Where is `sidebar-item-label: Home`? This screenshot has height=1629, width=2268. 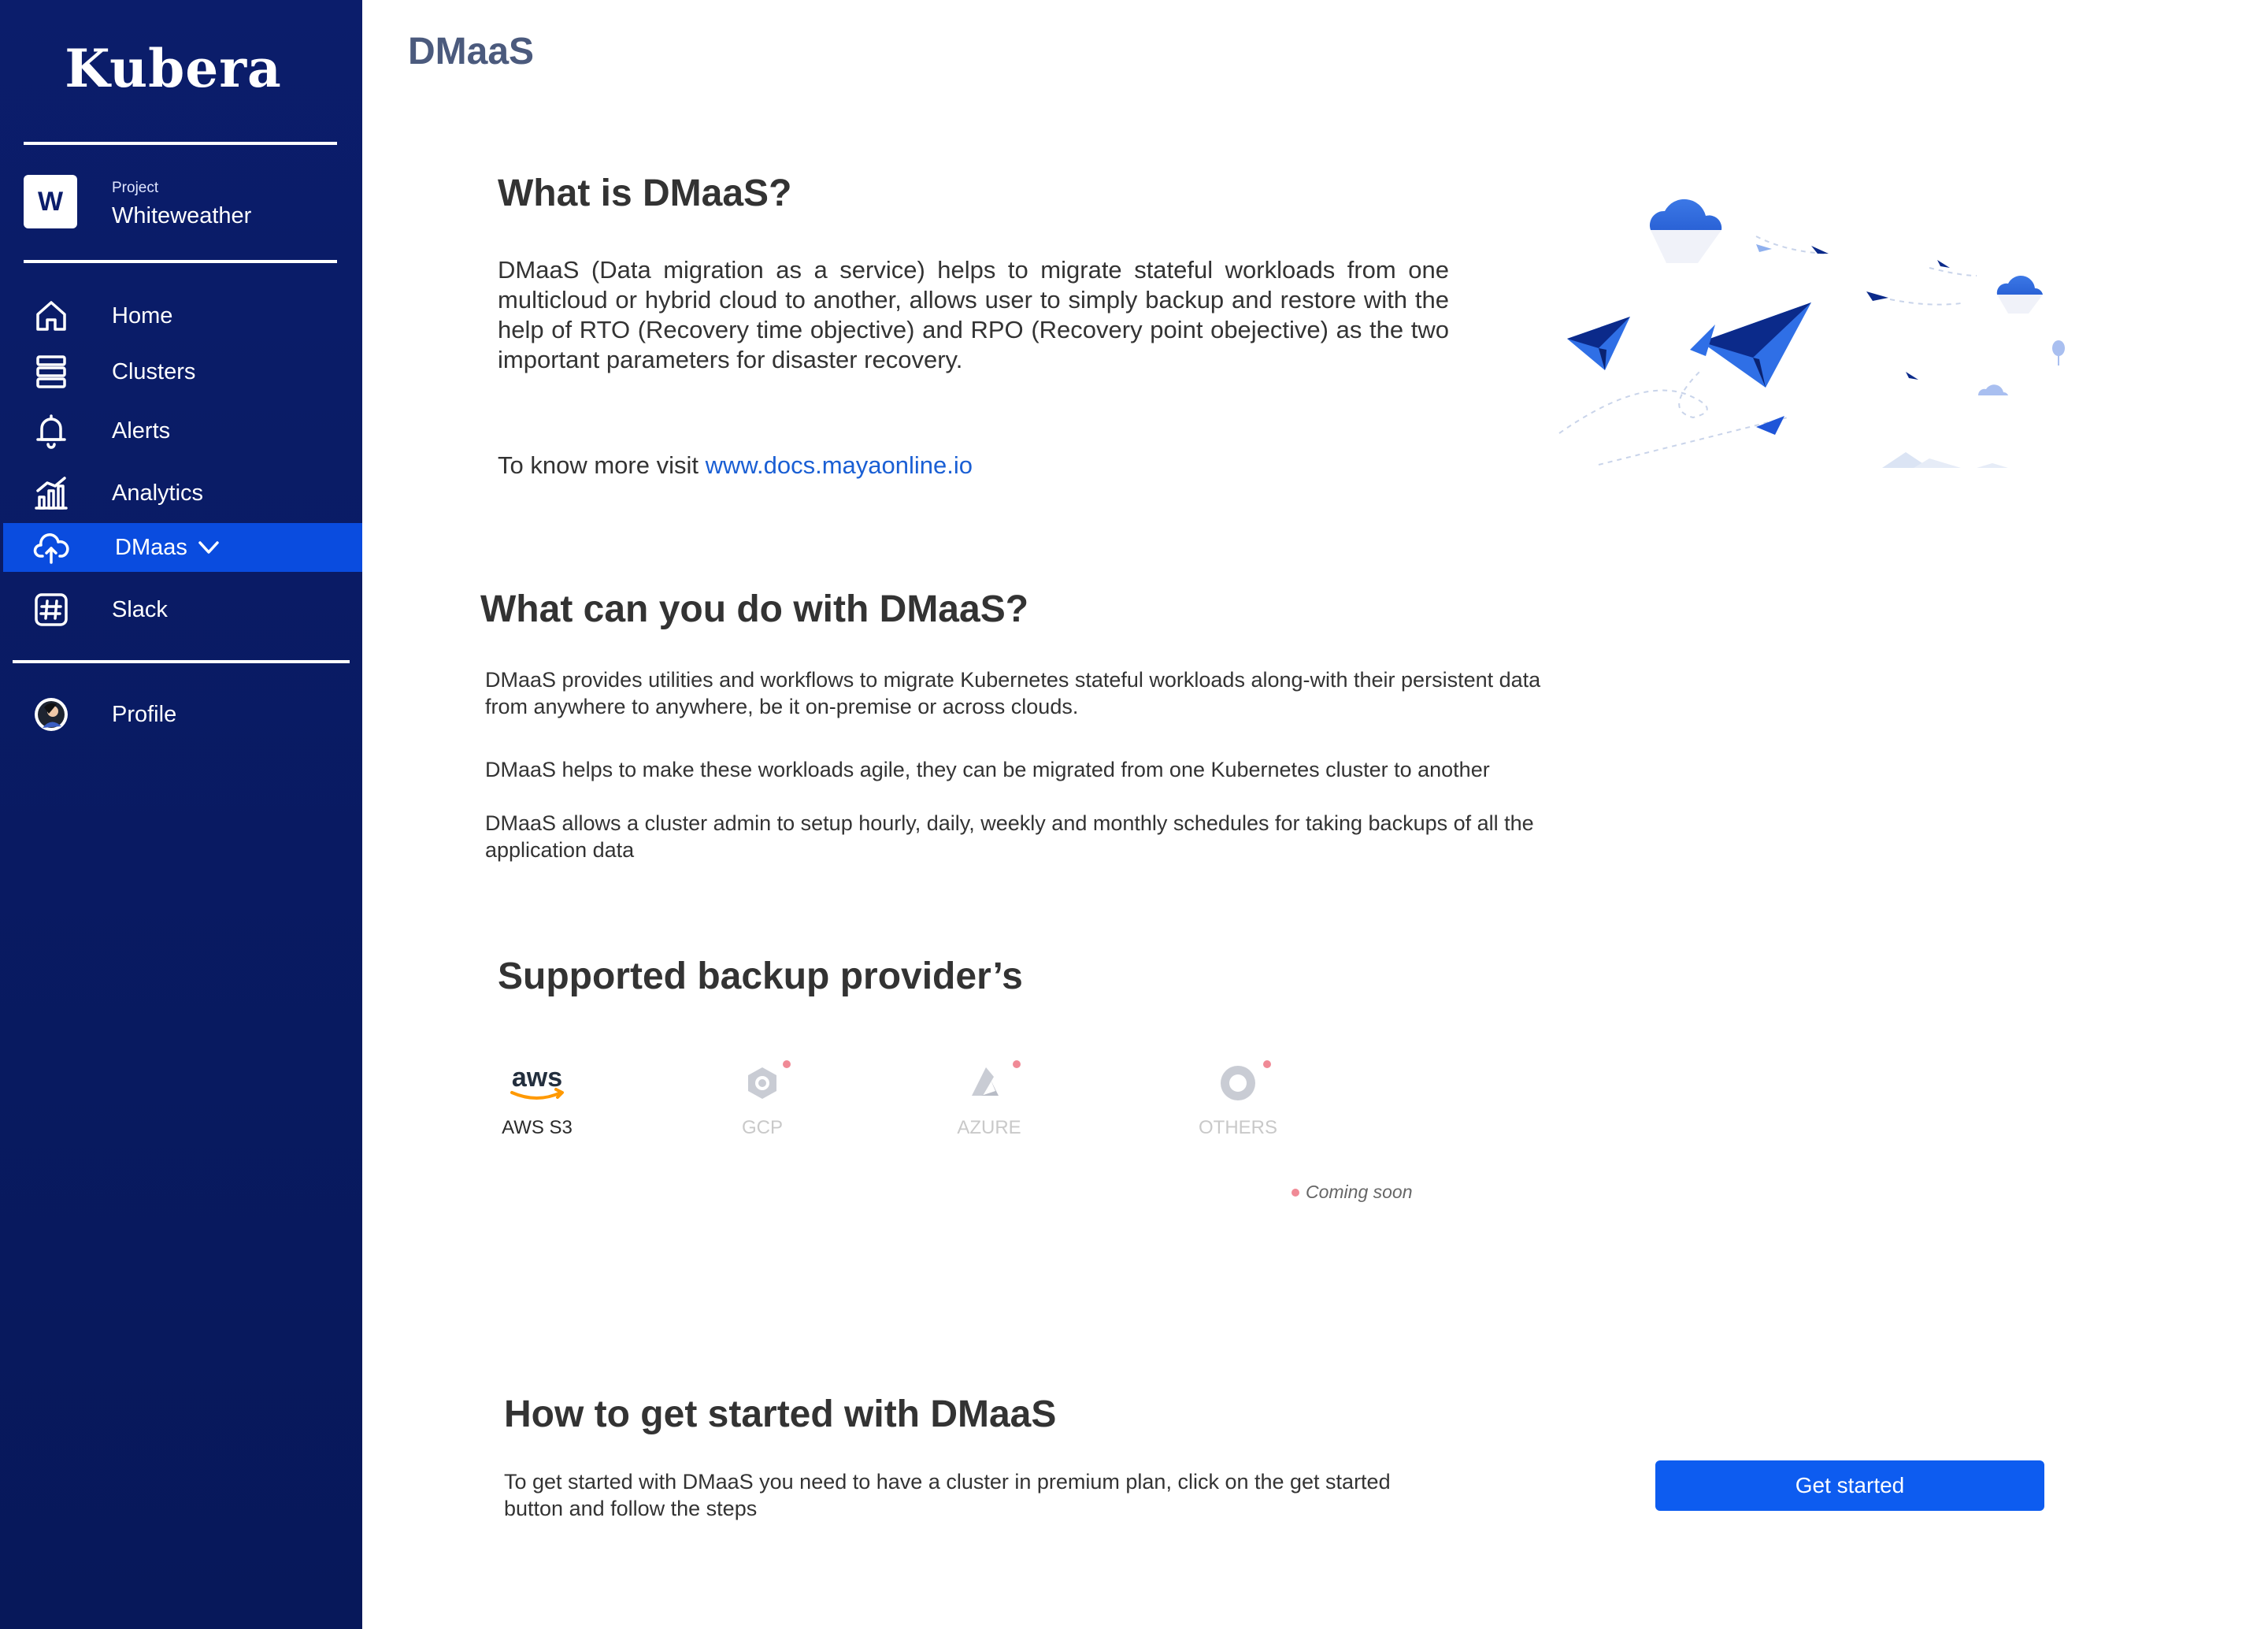 sidebar-item-label: Home is located at coordinates (142, 315).